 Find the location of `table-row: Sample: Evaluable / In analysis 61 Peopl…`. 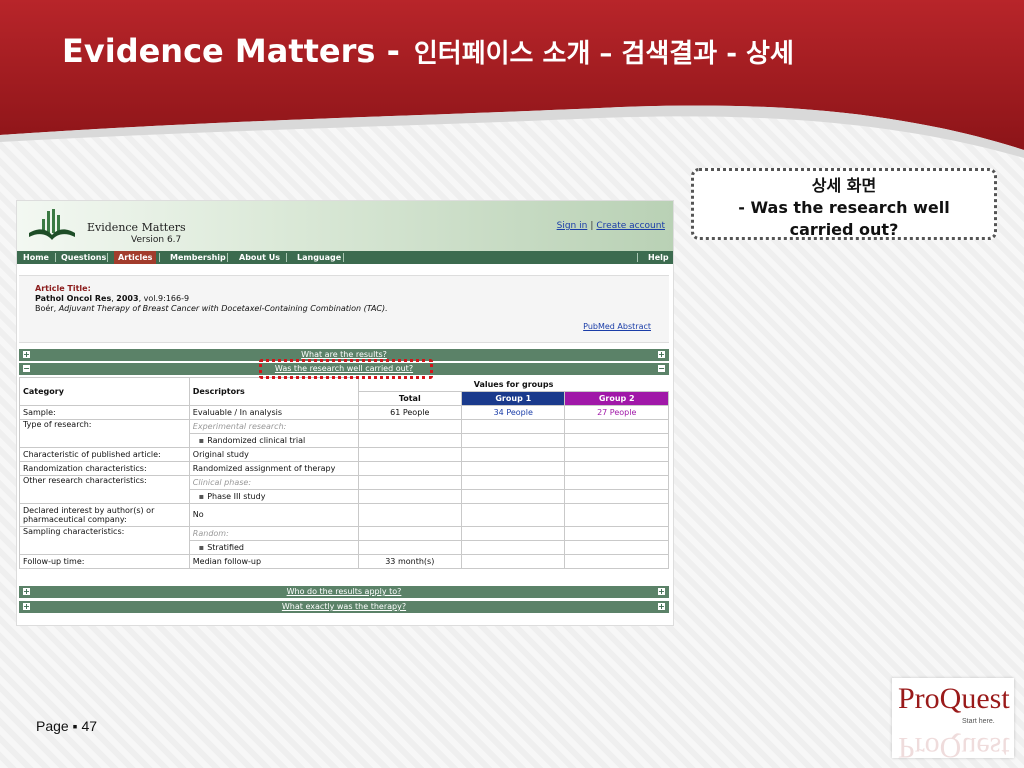

table-row: Sample: Evaluable / In analysis 61 Peopl… is located at coordinates (344, 412).